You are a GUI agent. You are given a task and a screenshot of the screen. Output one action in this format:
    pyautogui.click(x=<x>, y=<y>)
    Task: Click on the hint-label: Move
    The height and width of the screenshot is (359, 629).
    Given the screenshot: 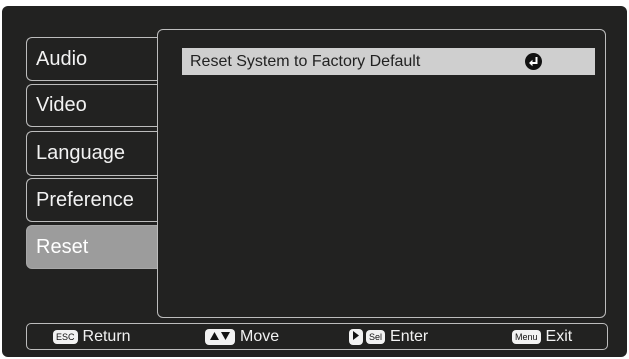 What is the action you would take?
    pyautogui.click(x=260, y=336)
    